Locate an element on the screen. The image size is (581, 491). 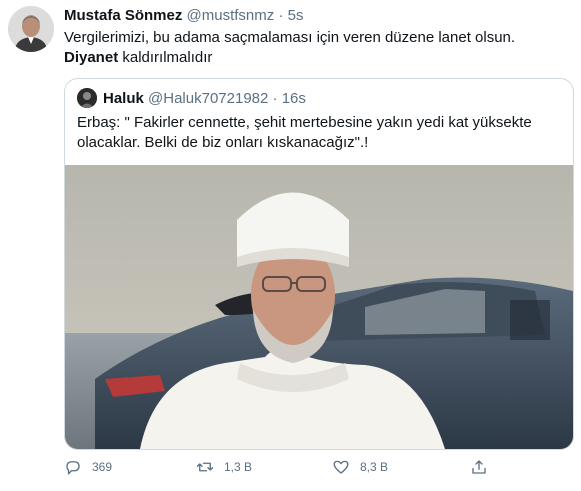
avatar is located at coordinates (31, 29).